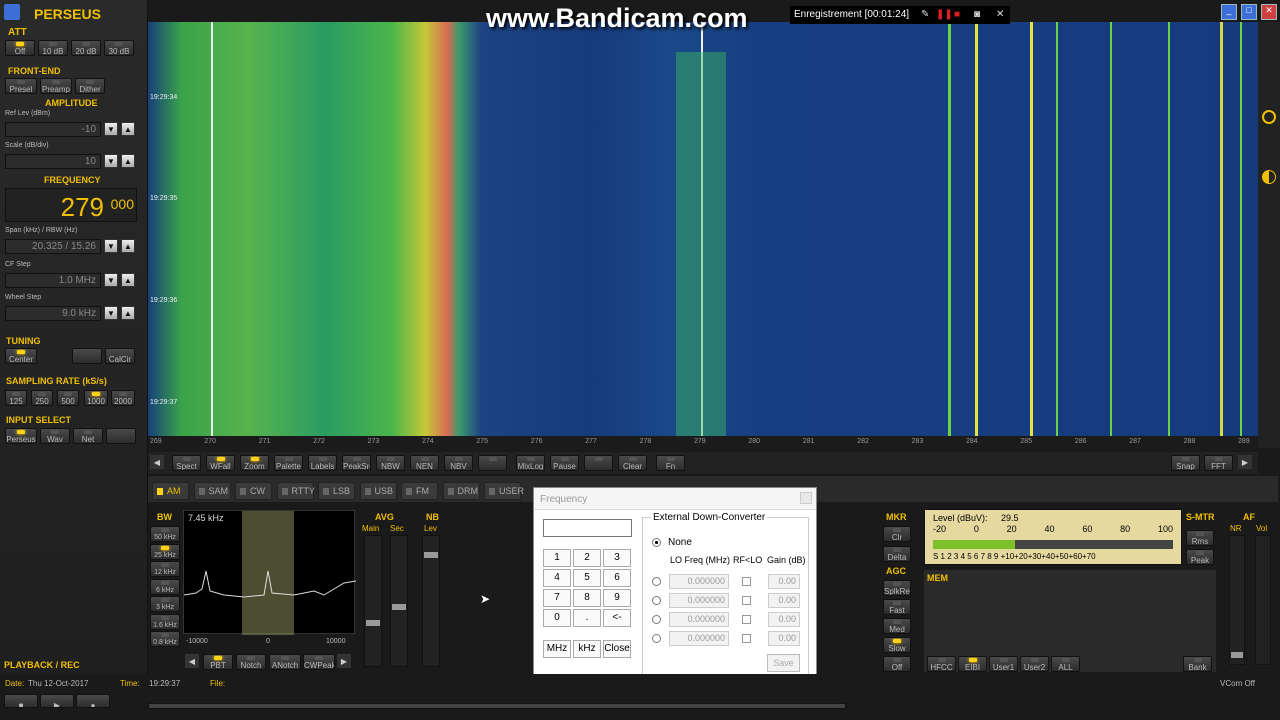 The image size is (1280, 720). I want to click on smtr-rms-button: Rms, so click(1200, 538).